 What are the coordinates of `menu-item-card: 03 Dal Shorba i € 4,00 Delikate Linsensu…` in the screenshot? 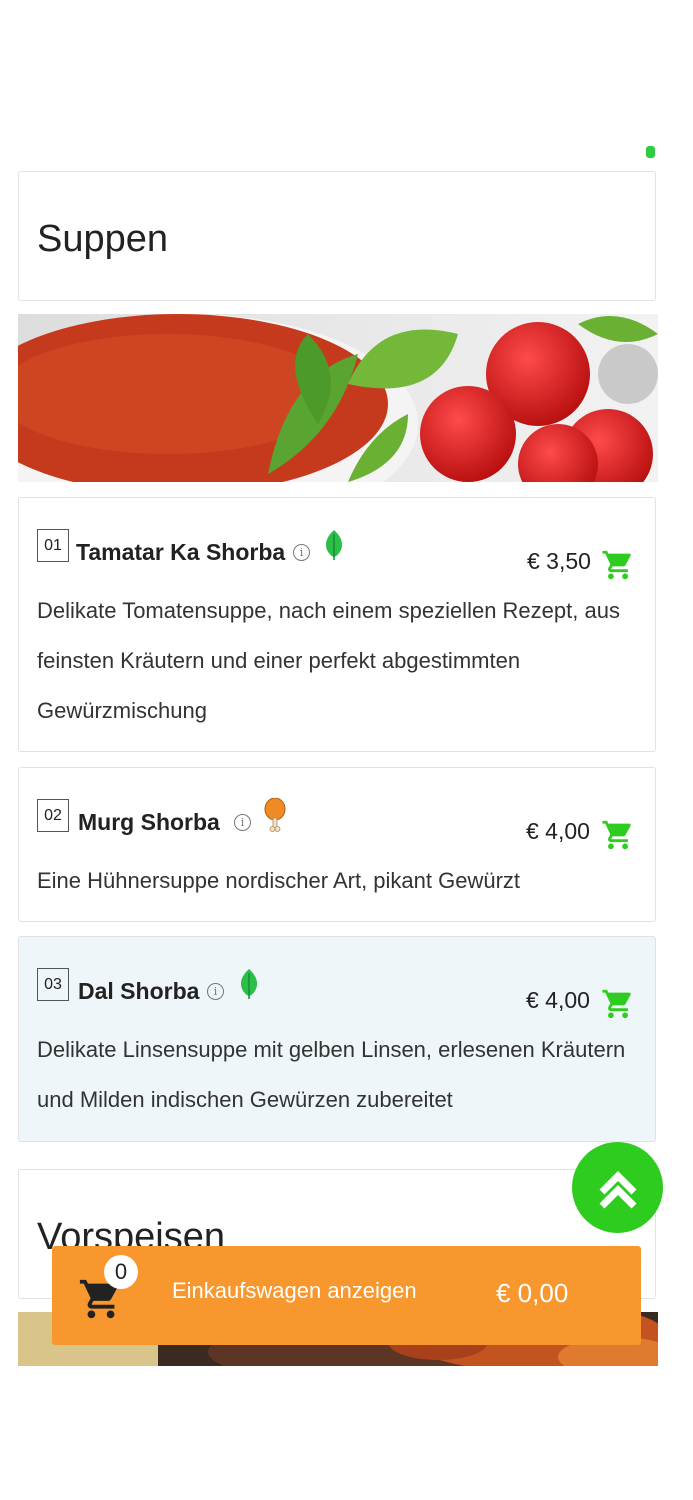 It's located at (337, 1039).